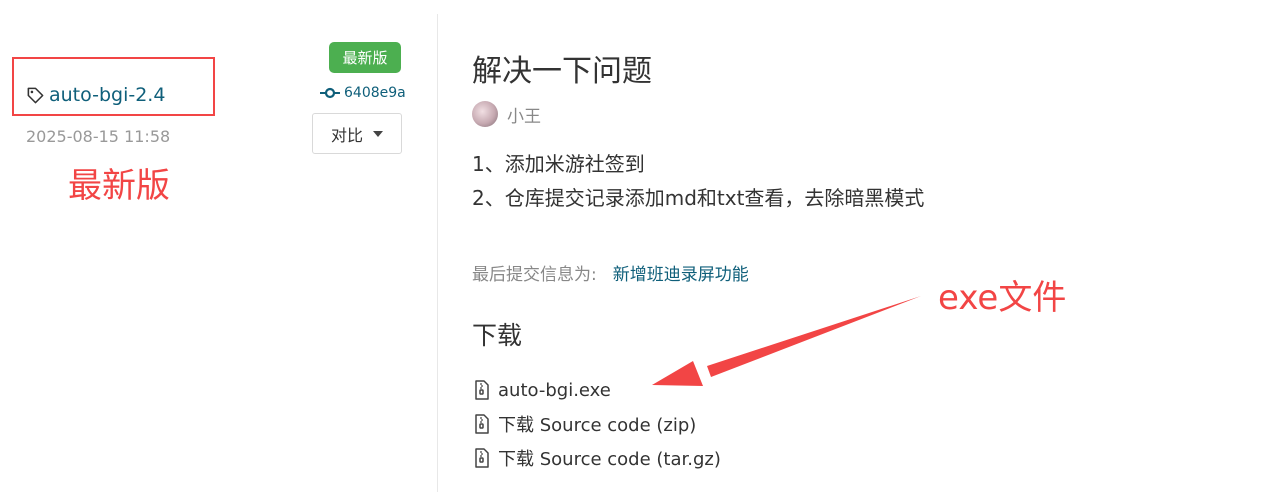  What do you see at coordinates (98, 136) in the screenshot?
I see `release-date: 2025-08-15 11:58` at bounding box center [98, 136].